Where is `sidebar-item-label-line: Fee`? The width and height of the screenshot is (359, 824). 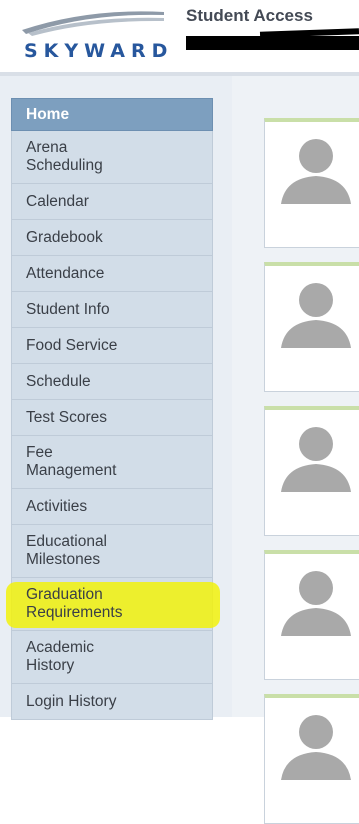 sidebar-item-label-line: Fee is located at coordinates (39, 452).